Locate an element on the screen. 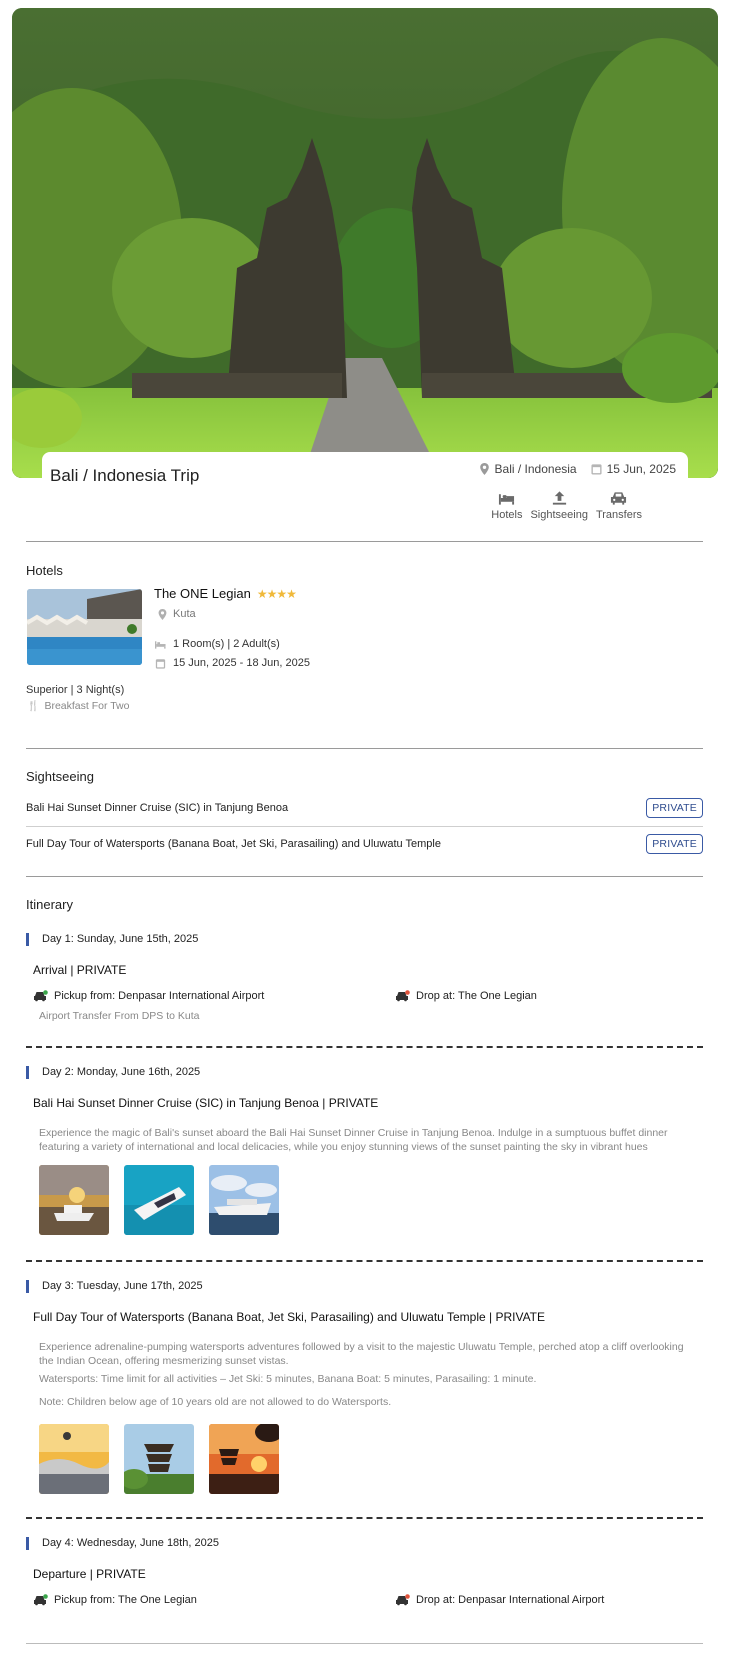 This screenshot has width=730, height=1657. drop-label: Drop at: Denpasar International Airport is located at coordinates (510, 1600).